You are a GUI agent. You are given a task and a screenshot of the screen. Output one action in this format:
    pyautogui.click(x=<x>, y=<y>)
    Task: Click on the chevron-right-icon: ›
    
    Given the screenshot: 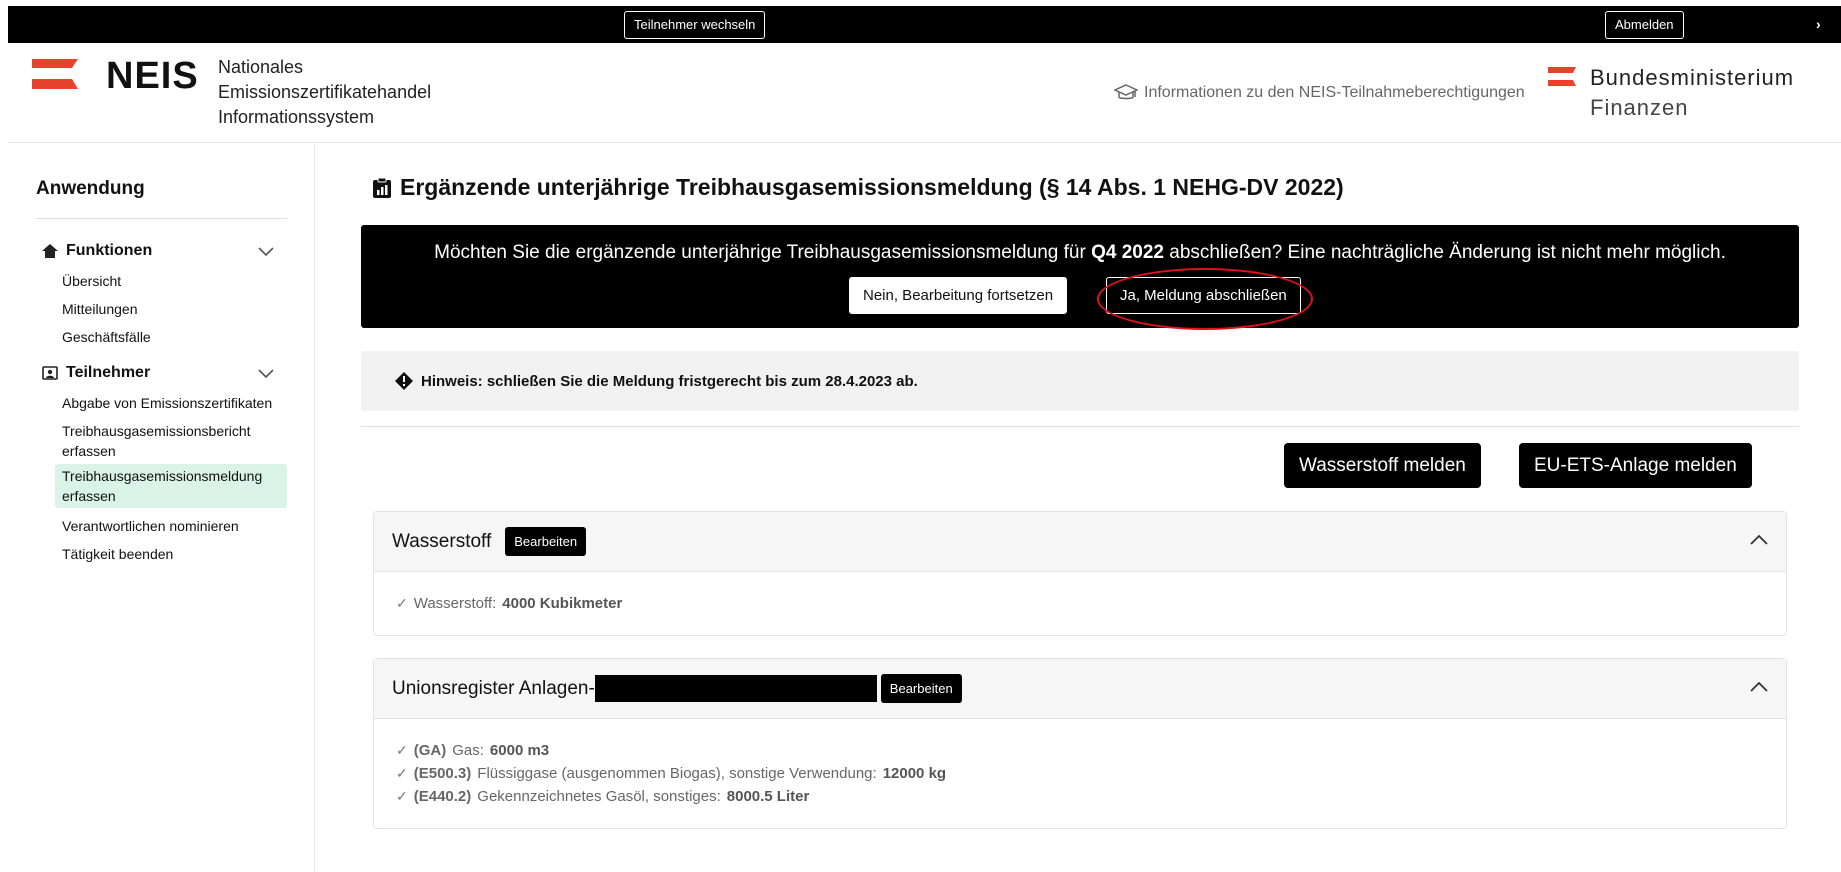 What is the action you would take?
    pyautogui.click(x=1818, y=24)
    